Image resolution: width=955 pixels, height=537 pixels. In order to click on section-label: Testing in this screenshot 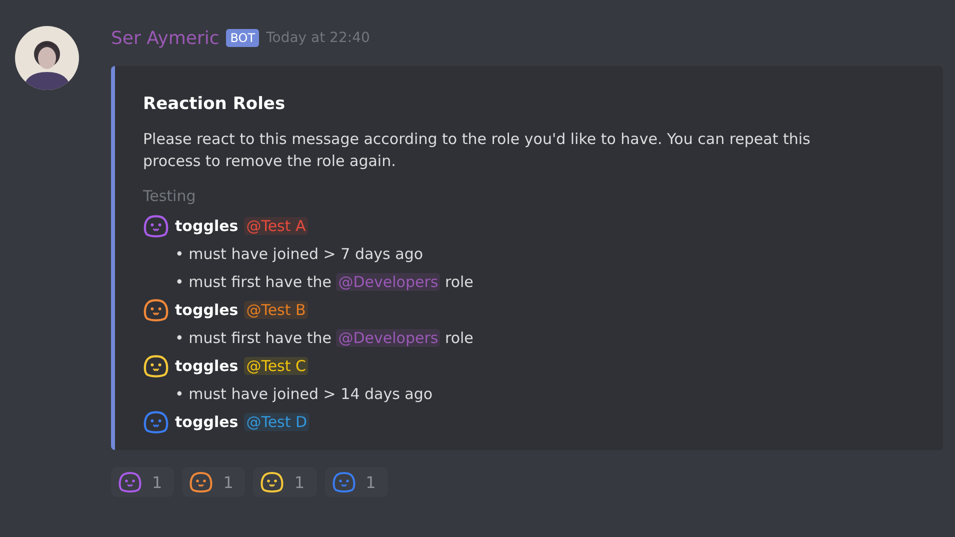, I will do `click(170, 196)`.